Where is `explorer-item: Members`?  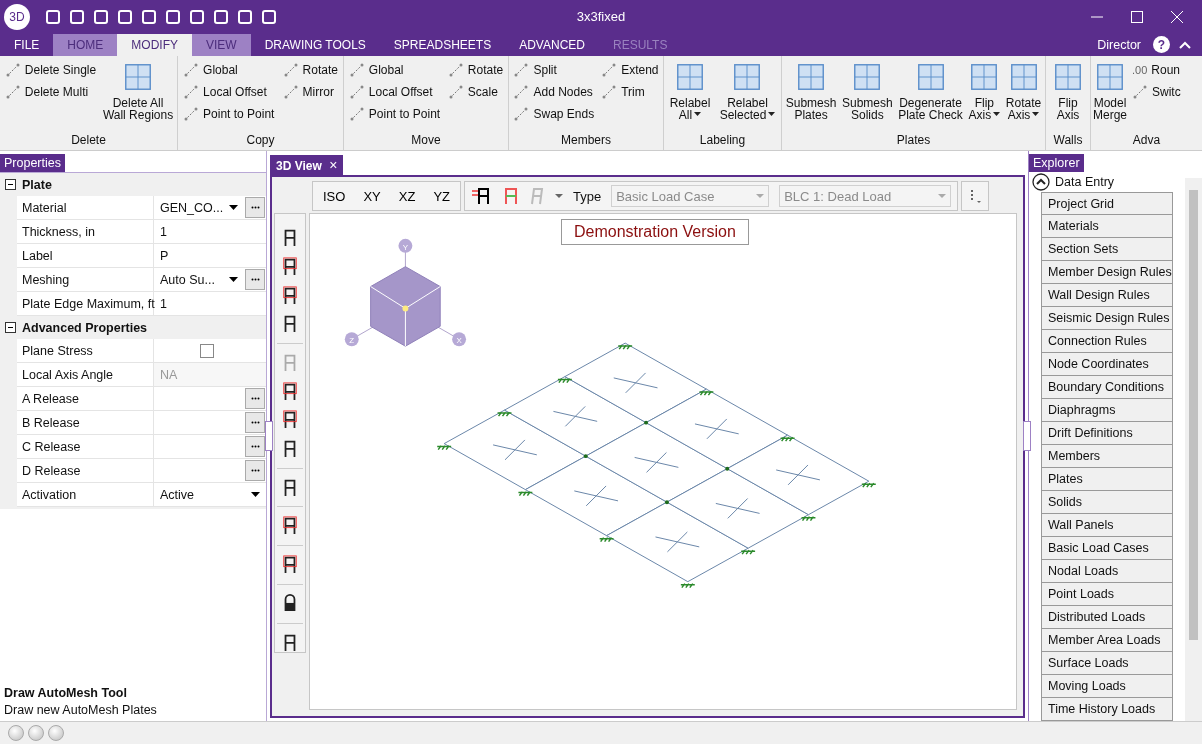 explorer-item: Members is located at coordinates (1107, 457).